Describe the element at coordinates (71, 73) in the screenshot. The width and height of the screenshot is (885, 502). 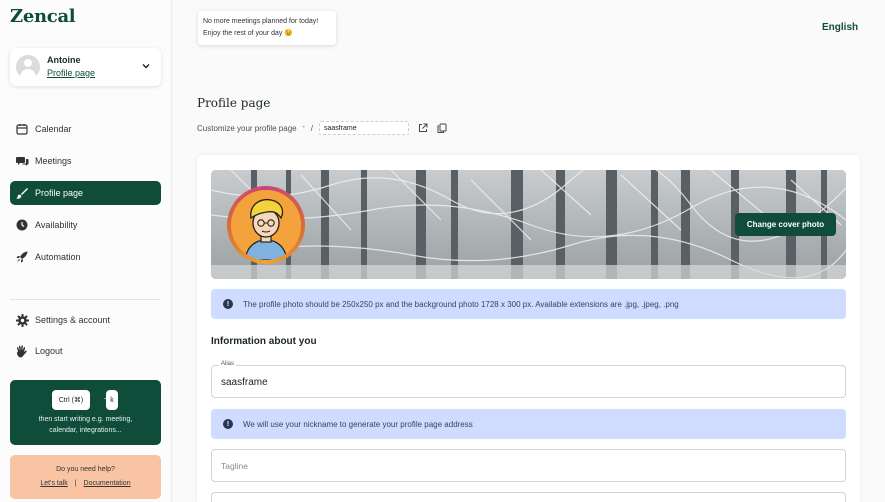
I see `profile-page-link: Profile page` at that location.